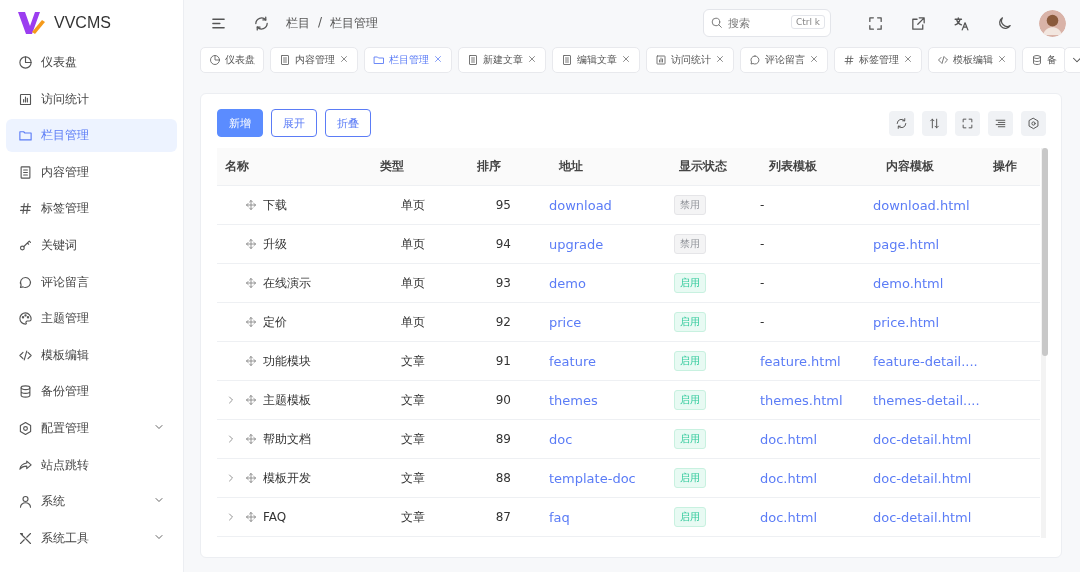 Image resolution: width=1080 pixels, height=572 pixels. What do you see at coordinates (412, 399) in the screenshot?
I see `table-cell: 文章` at bounding box center [412, 399].